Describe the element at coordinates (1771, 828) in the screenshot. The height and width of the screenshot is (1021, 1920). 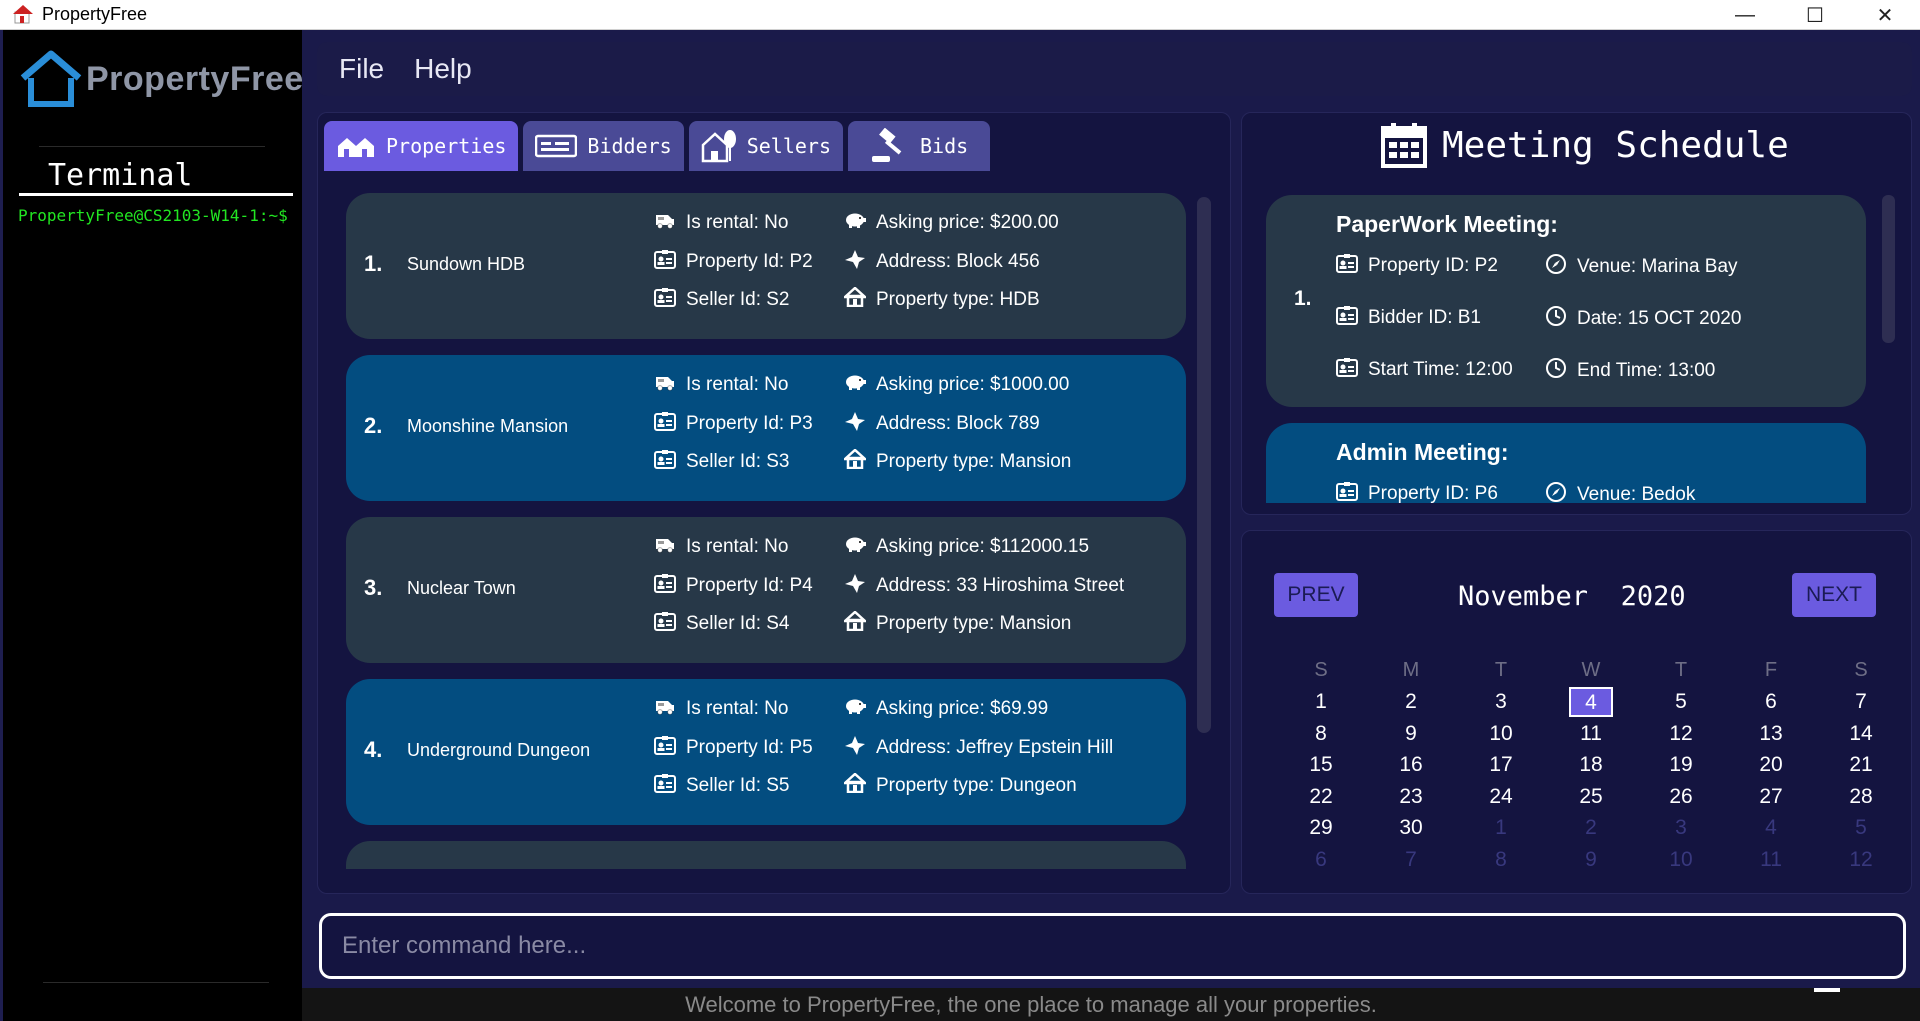
I see `calendar-day: 4` at that location.